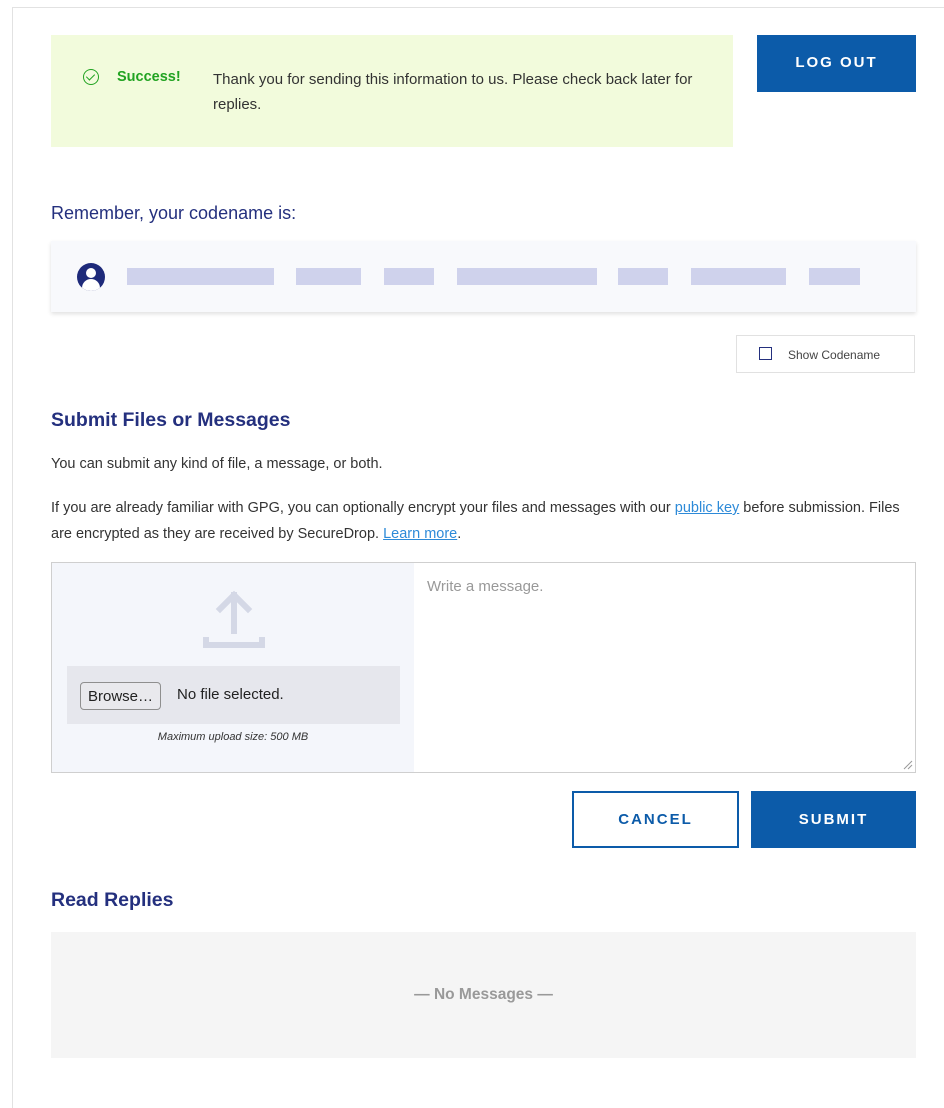  Describe the element at coordinates (420, 534) in the screenshot. I see `learn-more-link: Learn more` at that location.